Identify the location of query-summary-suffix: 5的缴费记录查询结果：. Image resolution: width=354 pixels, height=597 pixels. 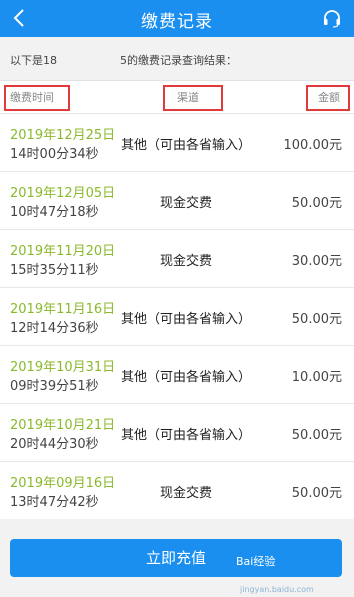
(178, 60).